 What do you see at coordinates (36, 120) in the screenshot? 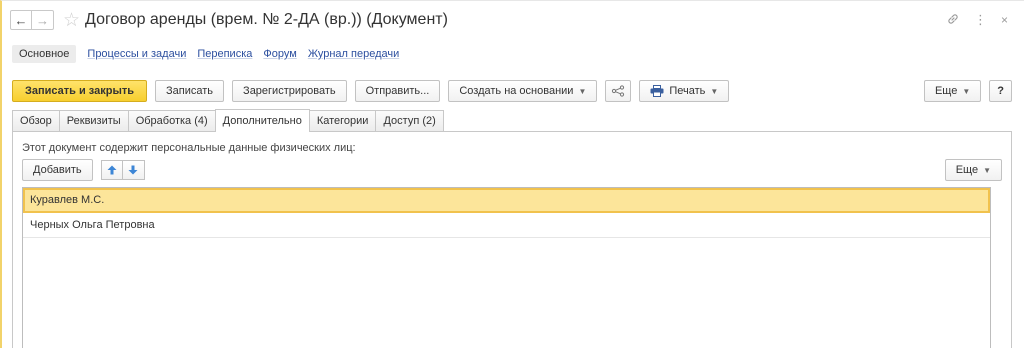
I see `tab-overview: Обзор` at bounding box center [36, 120].